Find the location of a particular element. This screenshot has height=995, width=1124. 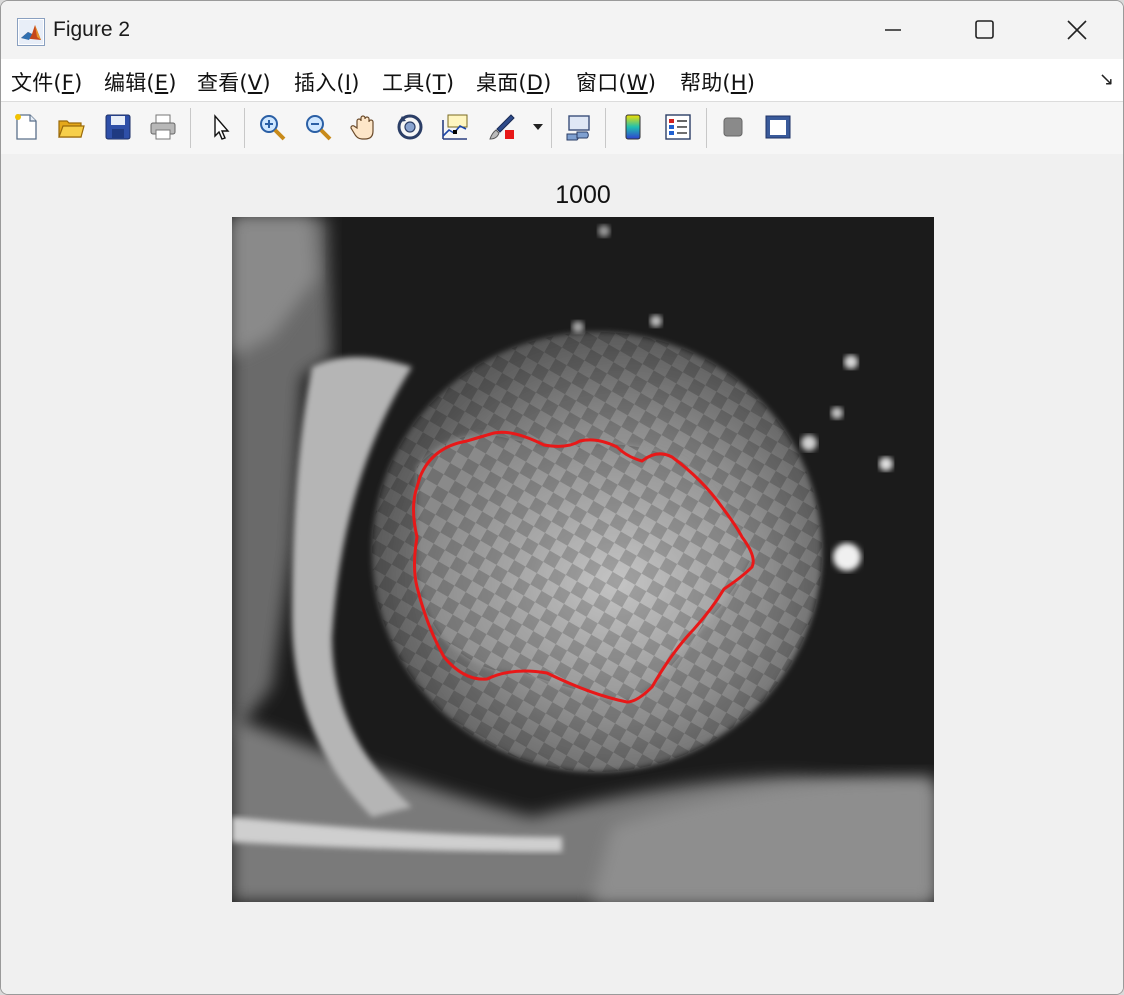

legend-icon is located at coordinates (678, 127).